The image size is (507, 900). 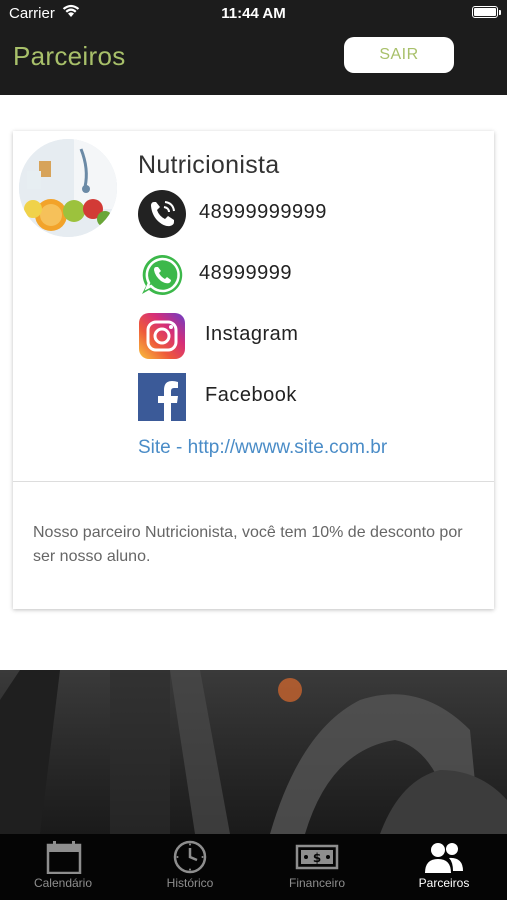 I want to click on money-icon: $, so click(x=317, y=857).